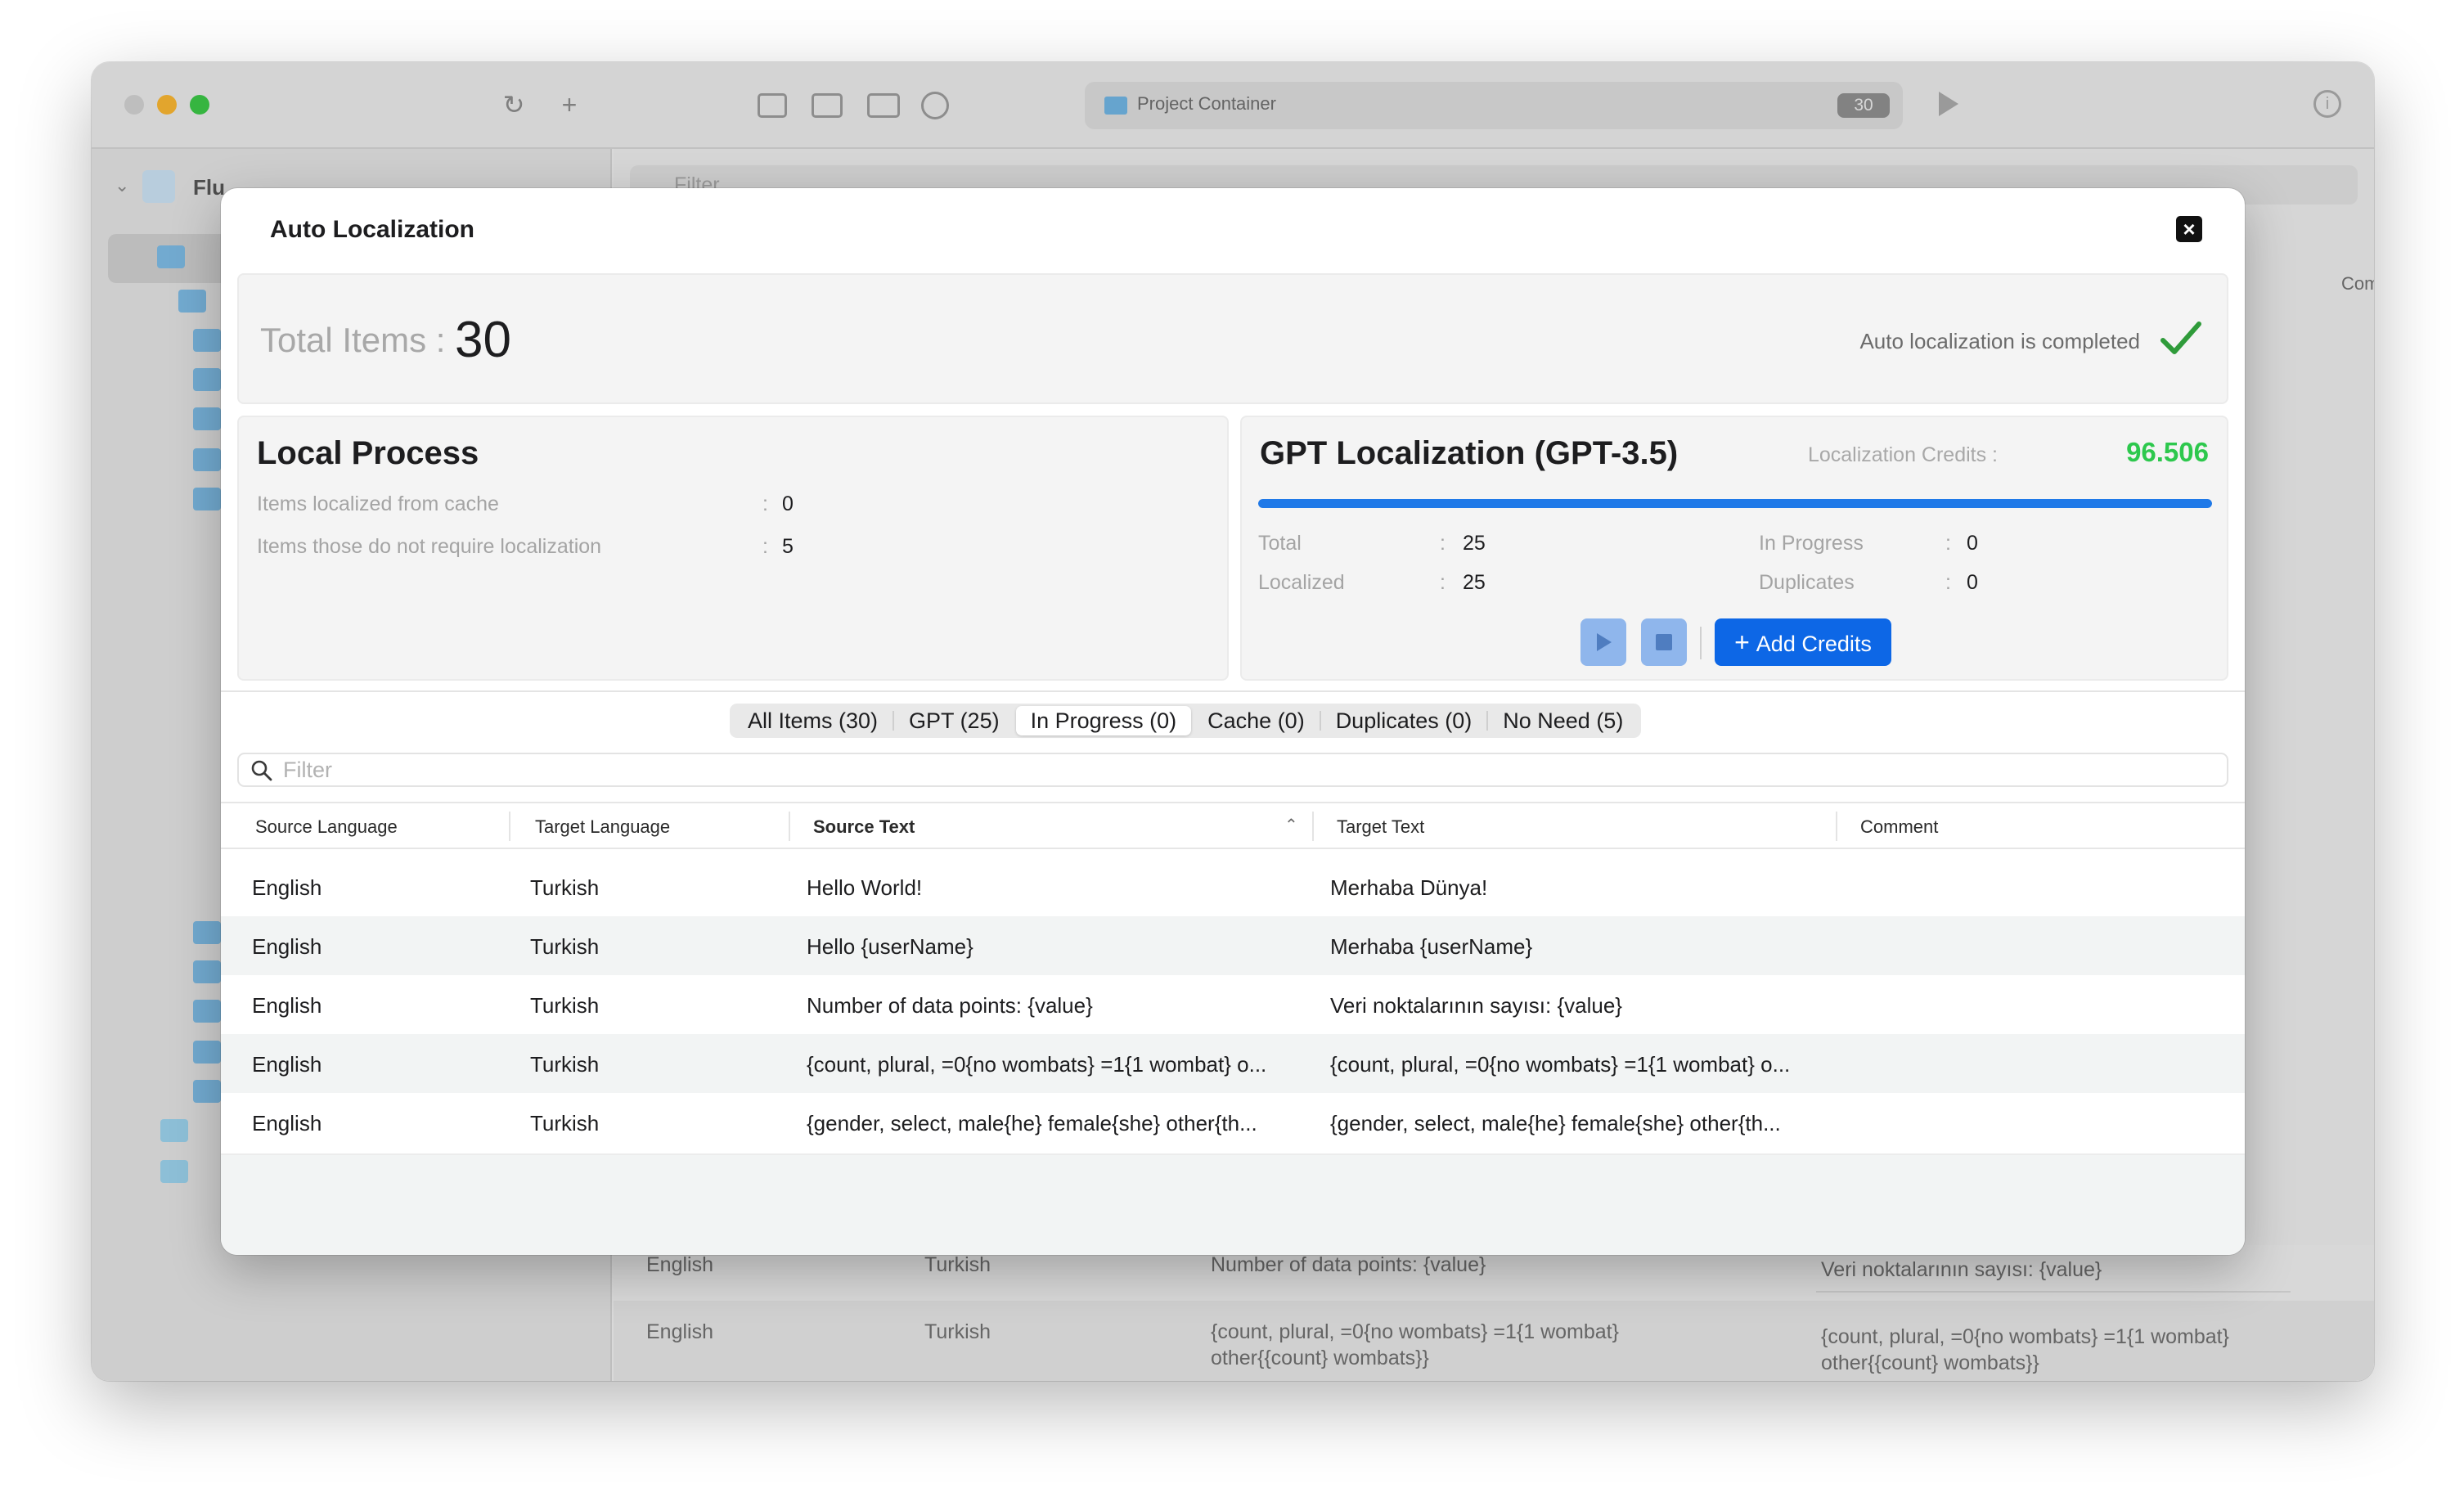 The width and height of the screenshot is (2464, 1502). I want to click on in-progress-value: 0, so click(1972, 544).